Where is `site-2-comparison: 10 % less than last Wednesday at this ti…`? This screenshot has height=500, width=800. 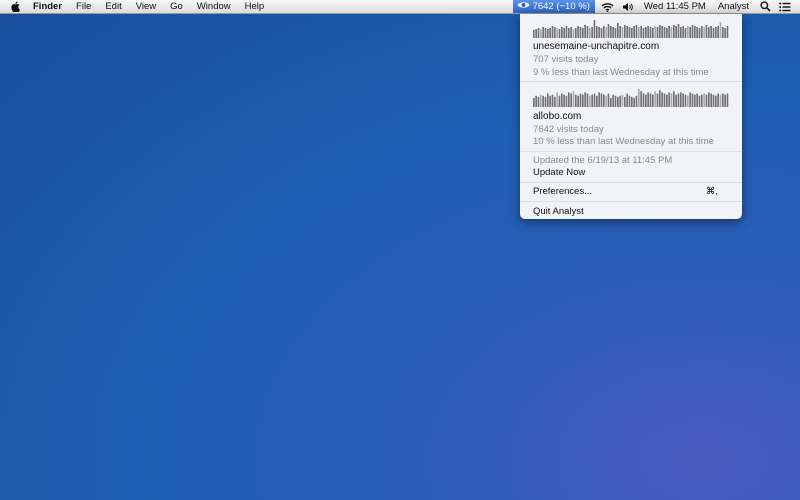 site-2-comparison: 10 % less than last Wednesday at this ti… is located at coordinates (623, 141).